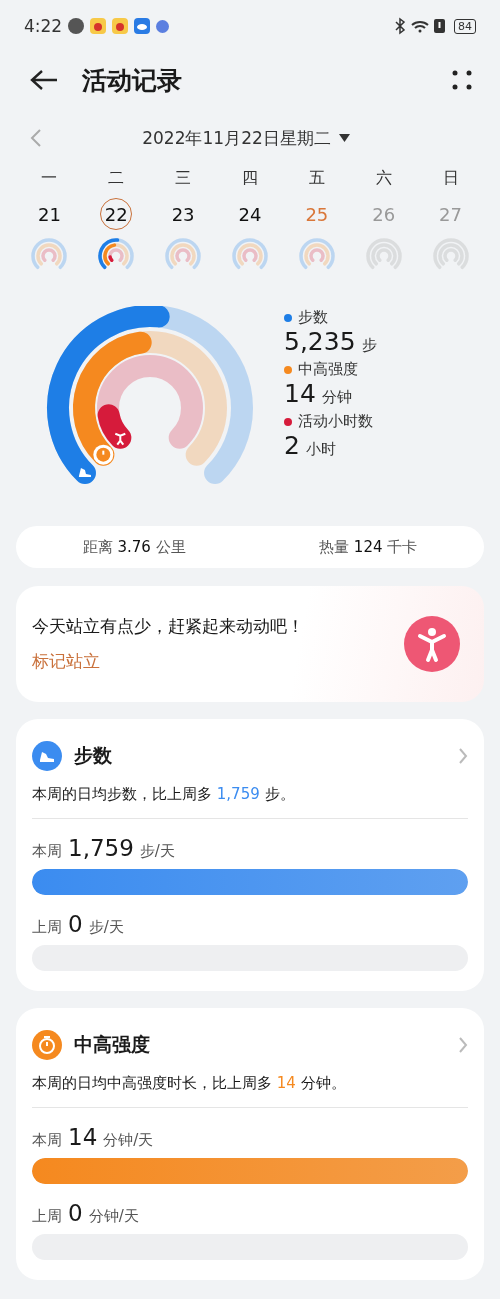 The width and height of the screenshot is (500, 1299). Describe the element at coordinates (49, 178) in the screenshot. I see `weekday-label: 一` at that location.